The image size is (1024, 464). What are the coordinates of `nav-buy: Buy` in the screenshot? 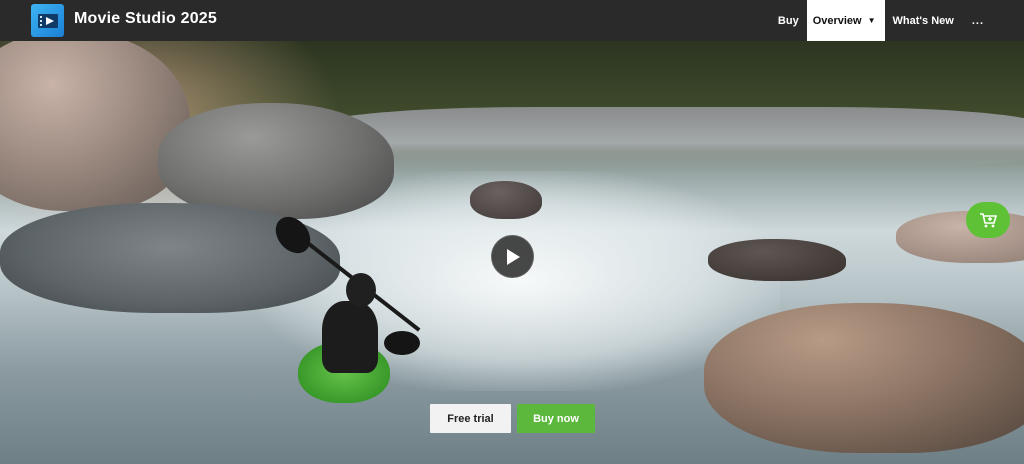 It's located at (788, 20).